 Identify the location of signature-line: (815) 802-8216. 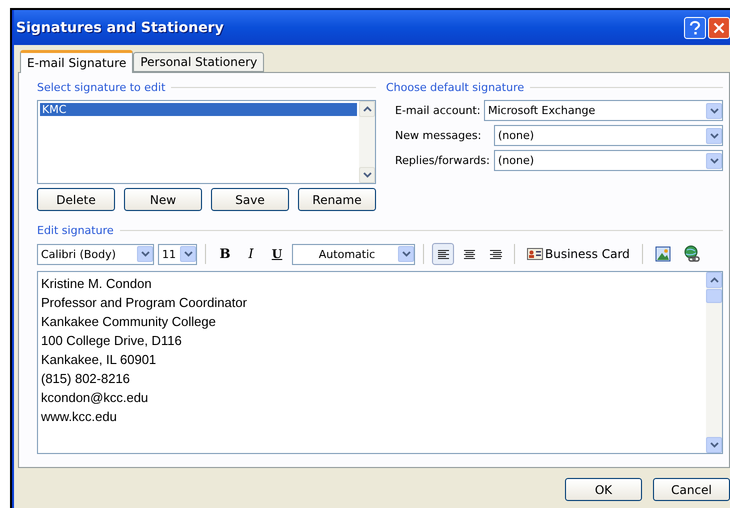
(86, 379).